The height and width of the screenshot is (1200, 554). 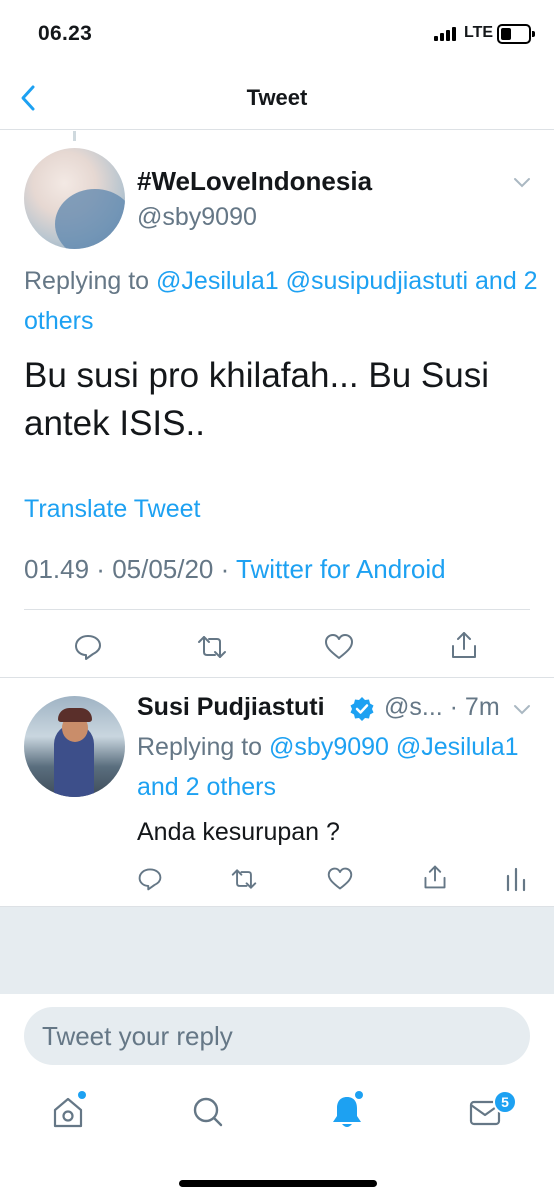 What do you see at coordinates (231, 707) in the screenshot?
I see `display-name: Susi Pudjiastuti` at bounding box center [231, 707].